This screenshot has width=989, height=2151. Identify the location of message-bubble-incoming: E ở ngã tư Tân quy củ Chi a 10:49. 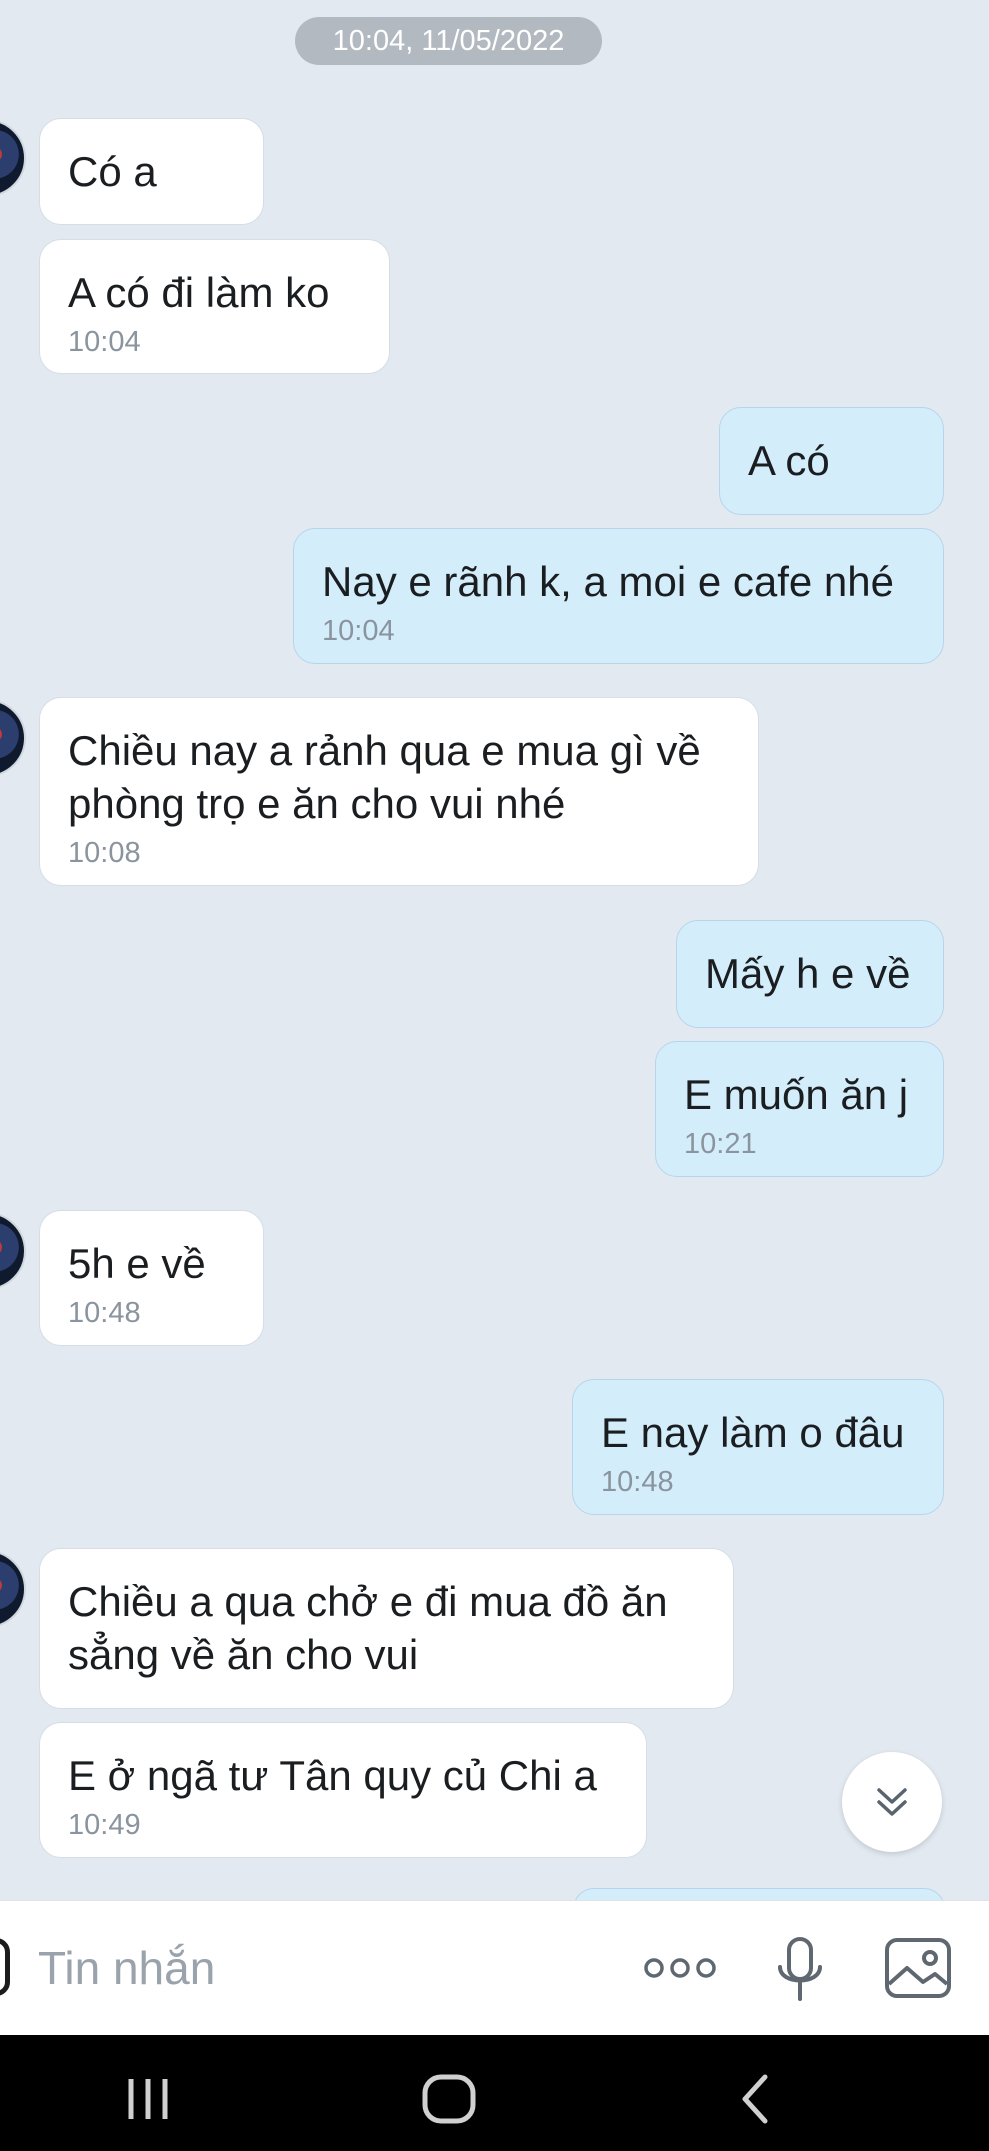
(343, 1790).